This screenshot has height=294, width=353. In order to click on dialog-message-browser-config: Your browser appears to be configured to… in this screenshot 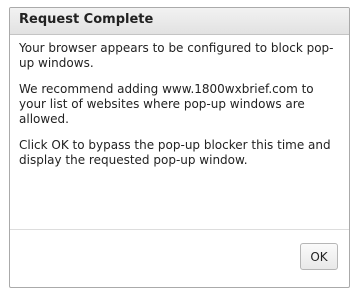, I will do `click(176, 55)`.